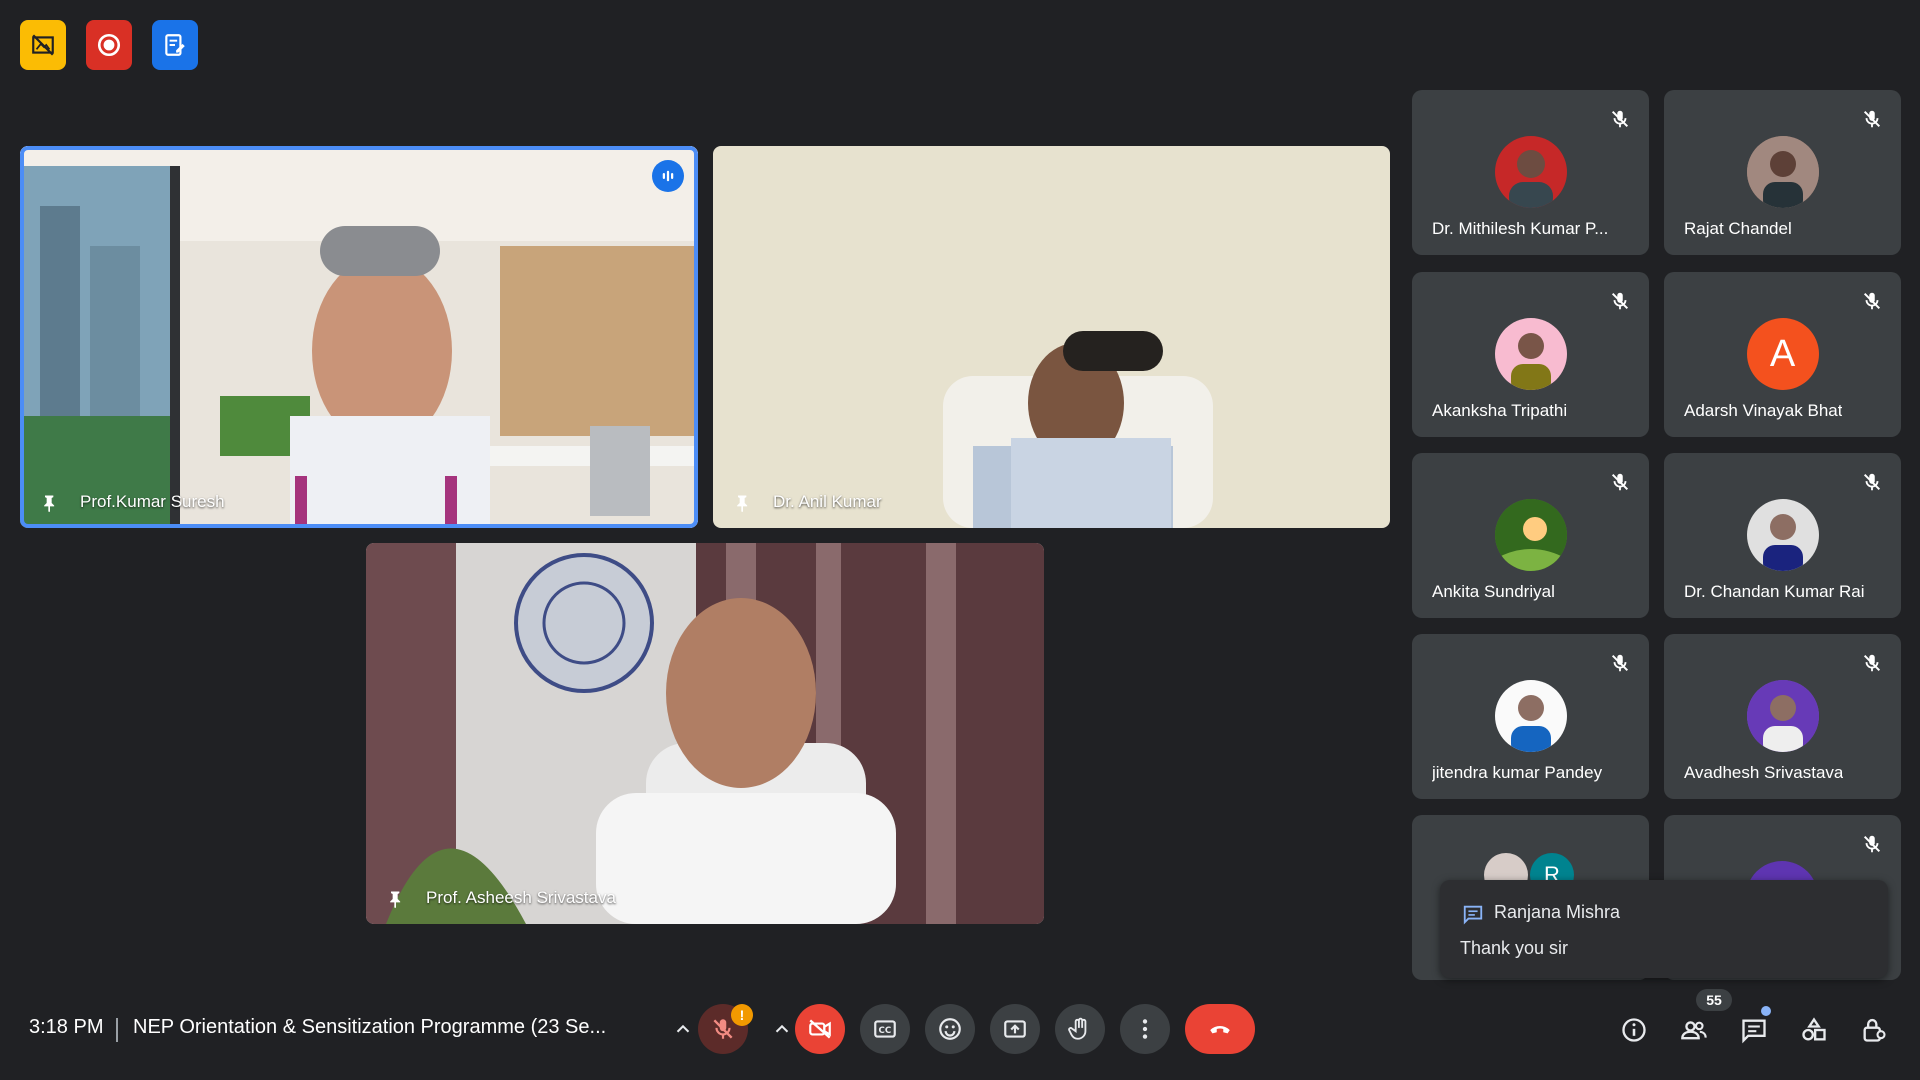 Image resolution: width=1920 pixels, height=1080 pixels. What do you see at coordinates (668, 176) in the screenshot?
I see `speaking-indicator-icon` at bounding box center [668, 176].